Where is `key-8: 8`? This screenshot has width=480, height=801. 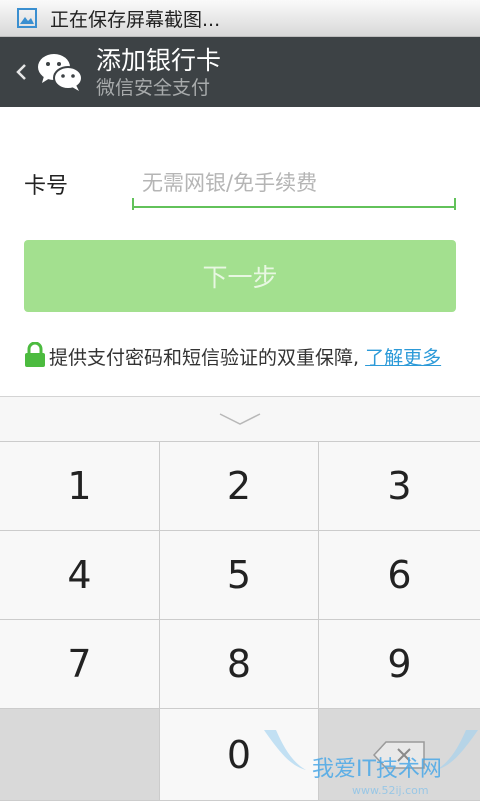
key-8: 8 is located at coordinates (239, 664).